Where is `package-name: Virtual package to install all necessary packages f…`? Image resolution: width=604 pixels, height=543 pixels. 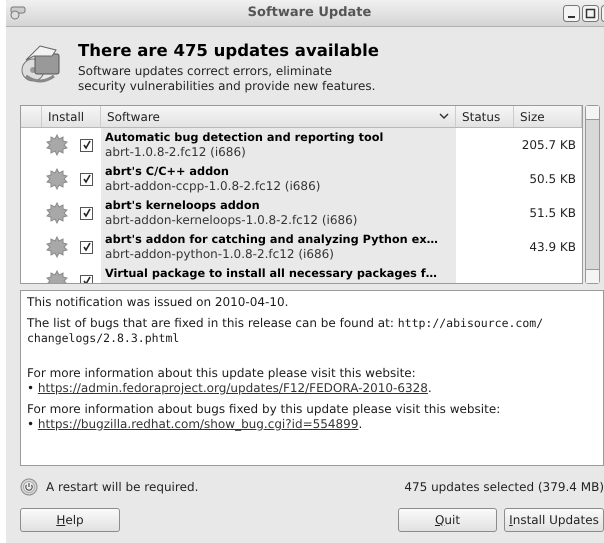 package-name: Virtual package to install all necessary packages f… is located at coordinates (271, 273).